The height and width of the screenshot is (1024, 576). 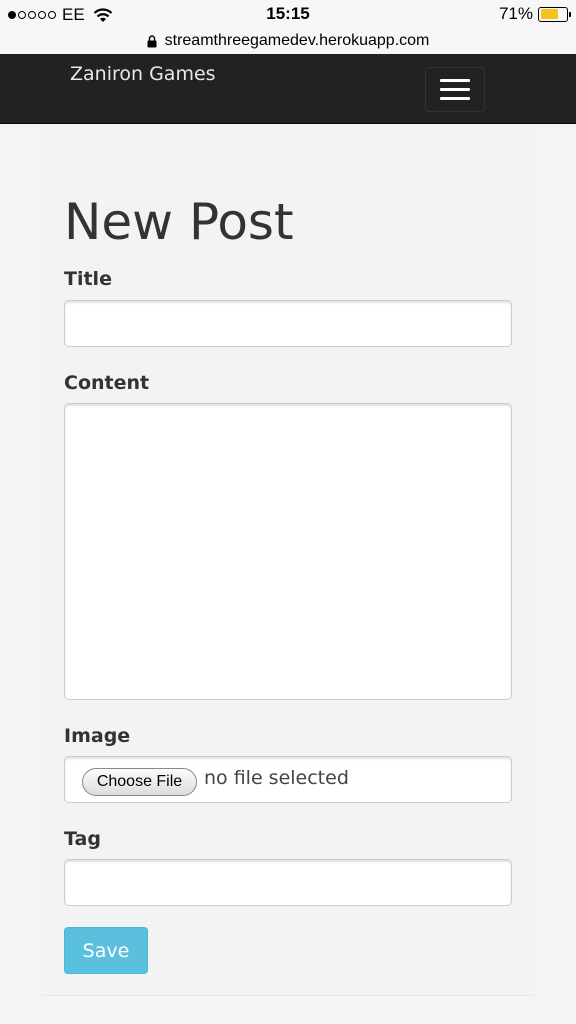 What do you see at coordinates (82, 839) in the screenshot?
I see `tag-label: Tag` at bounding box center [82, 839].